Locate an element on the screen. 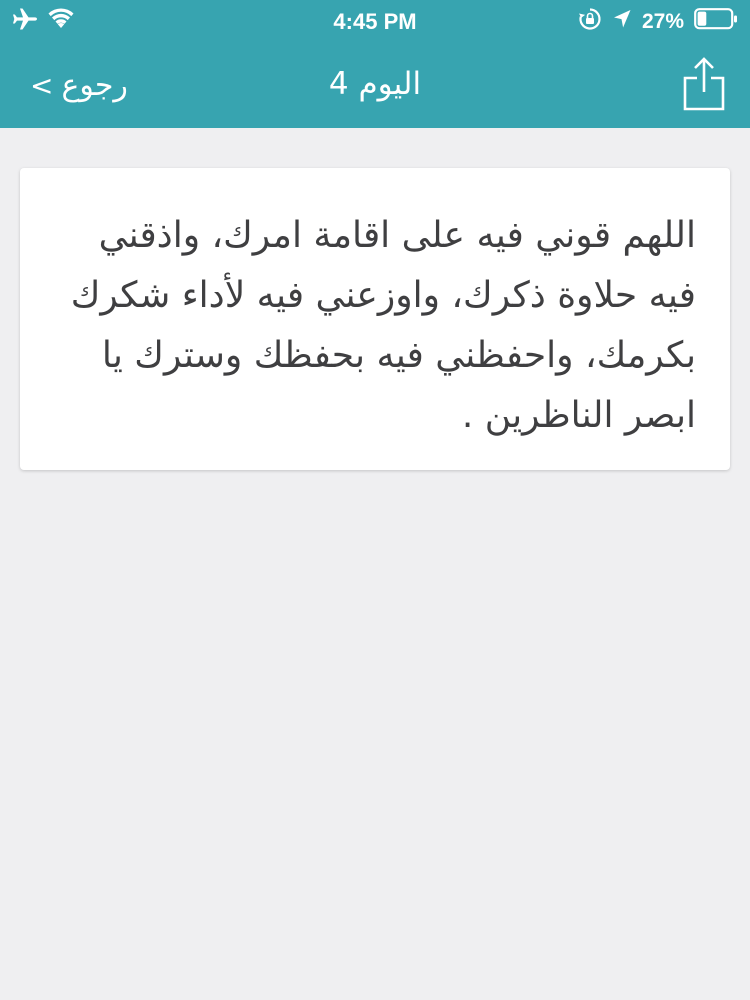 Image resolution: width=750 pixels, height=1000 pixels. nav-bar: < رجوع اليوم 4 is located at coordinates (375, 84).